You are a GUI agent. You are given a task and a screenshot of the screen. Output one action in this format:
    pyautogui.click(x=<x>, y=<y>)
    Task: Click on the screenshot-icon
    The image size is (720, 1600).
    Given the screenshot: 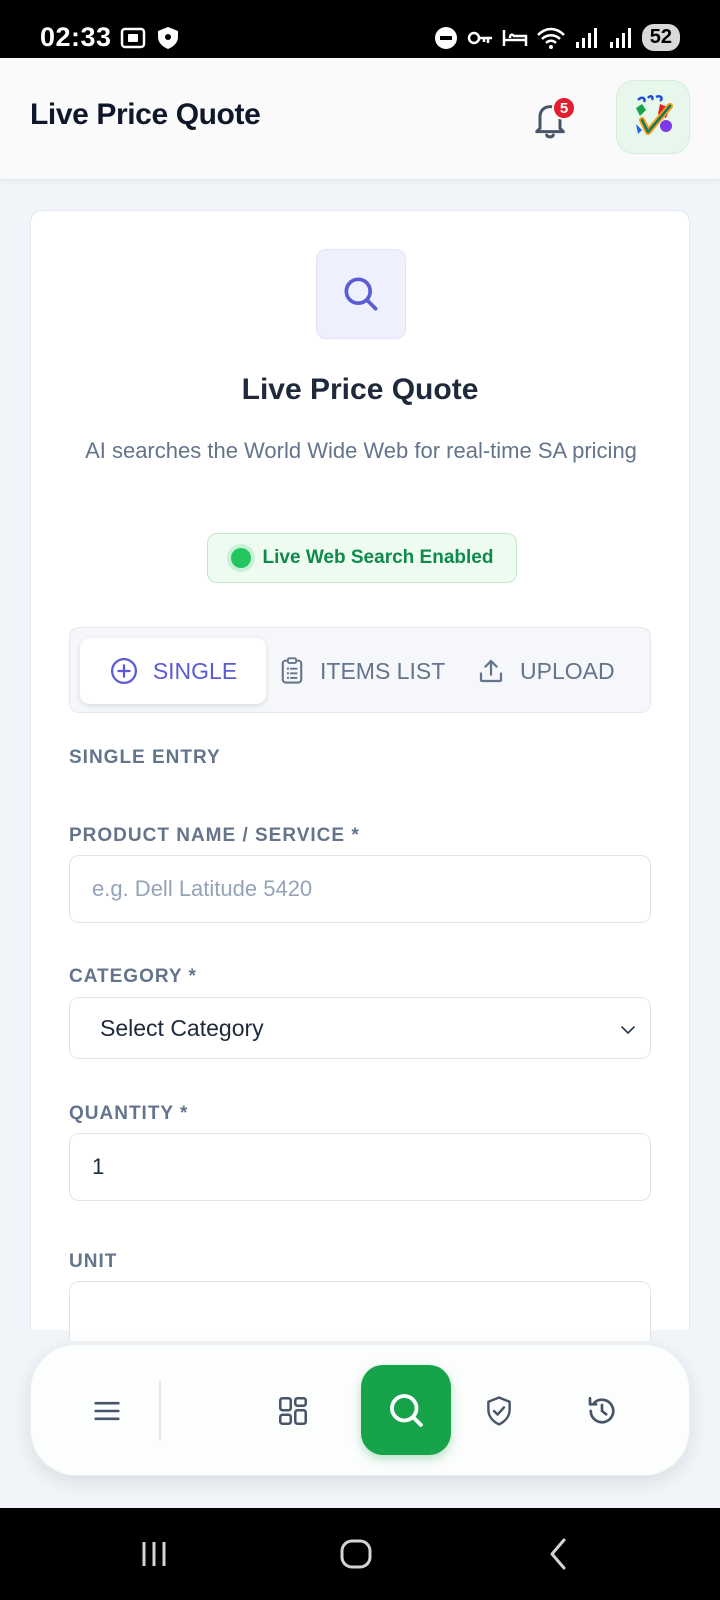 What is the action you would take?
    pyautogui.click(x=133, y=38)
    